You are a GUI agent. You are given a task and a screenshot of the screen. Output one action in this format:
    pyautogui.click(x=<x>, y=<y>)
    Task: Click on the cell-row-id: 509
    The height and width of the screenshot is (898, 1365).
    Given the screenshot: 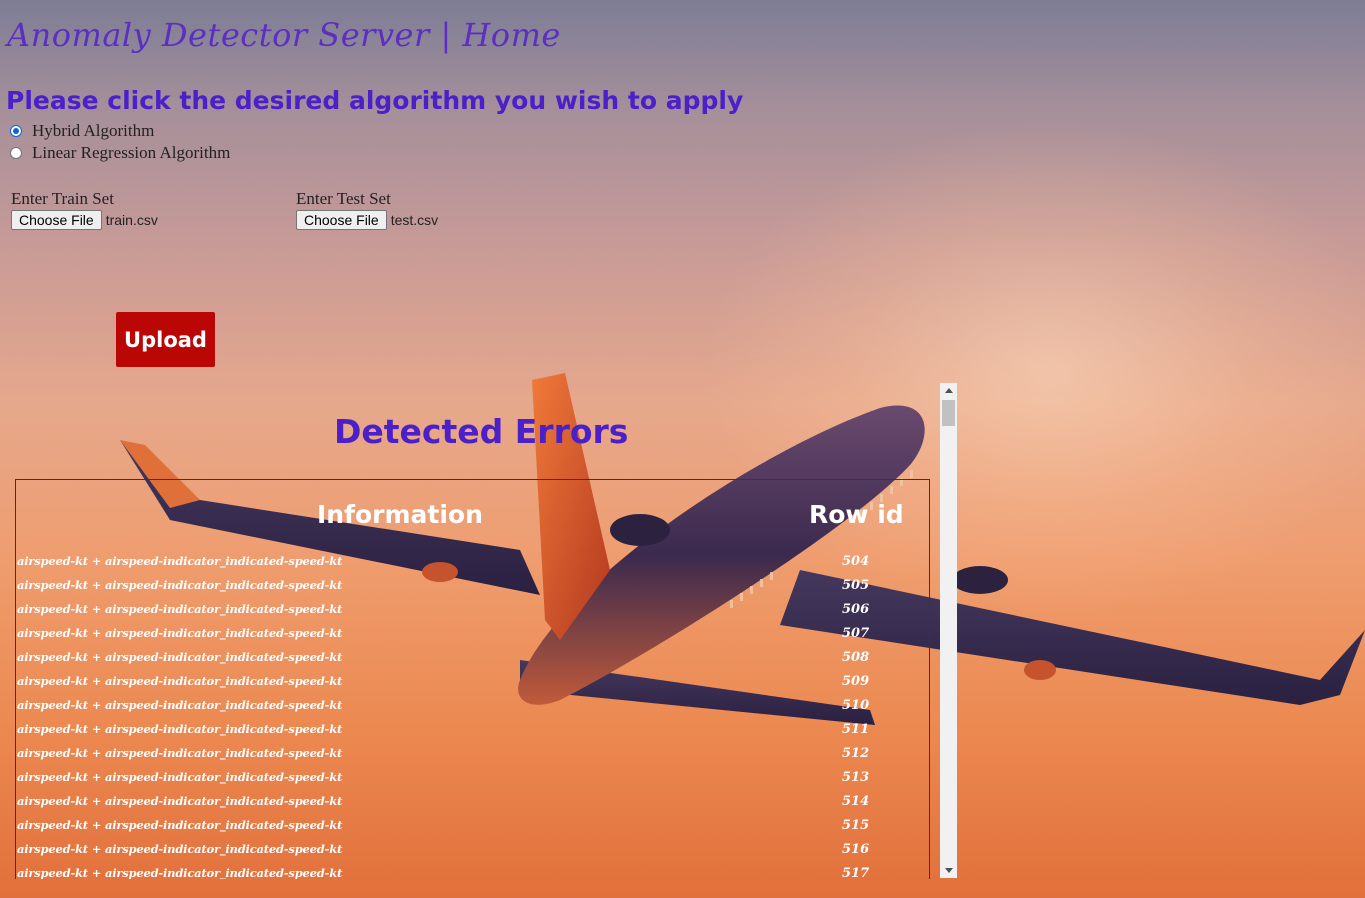 What is the action you would take?
    pyautogui.click(x=856, y=681)
    